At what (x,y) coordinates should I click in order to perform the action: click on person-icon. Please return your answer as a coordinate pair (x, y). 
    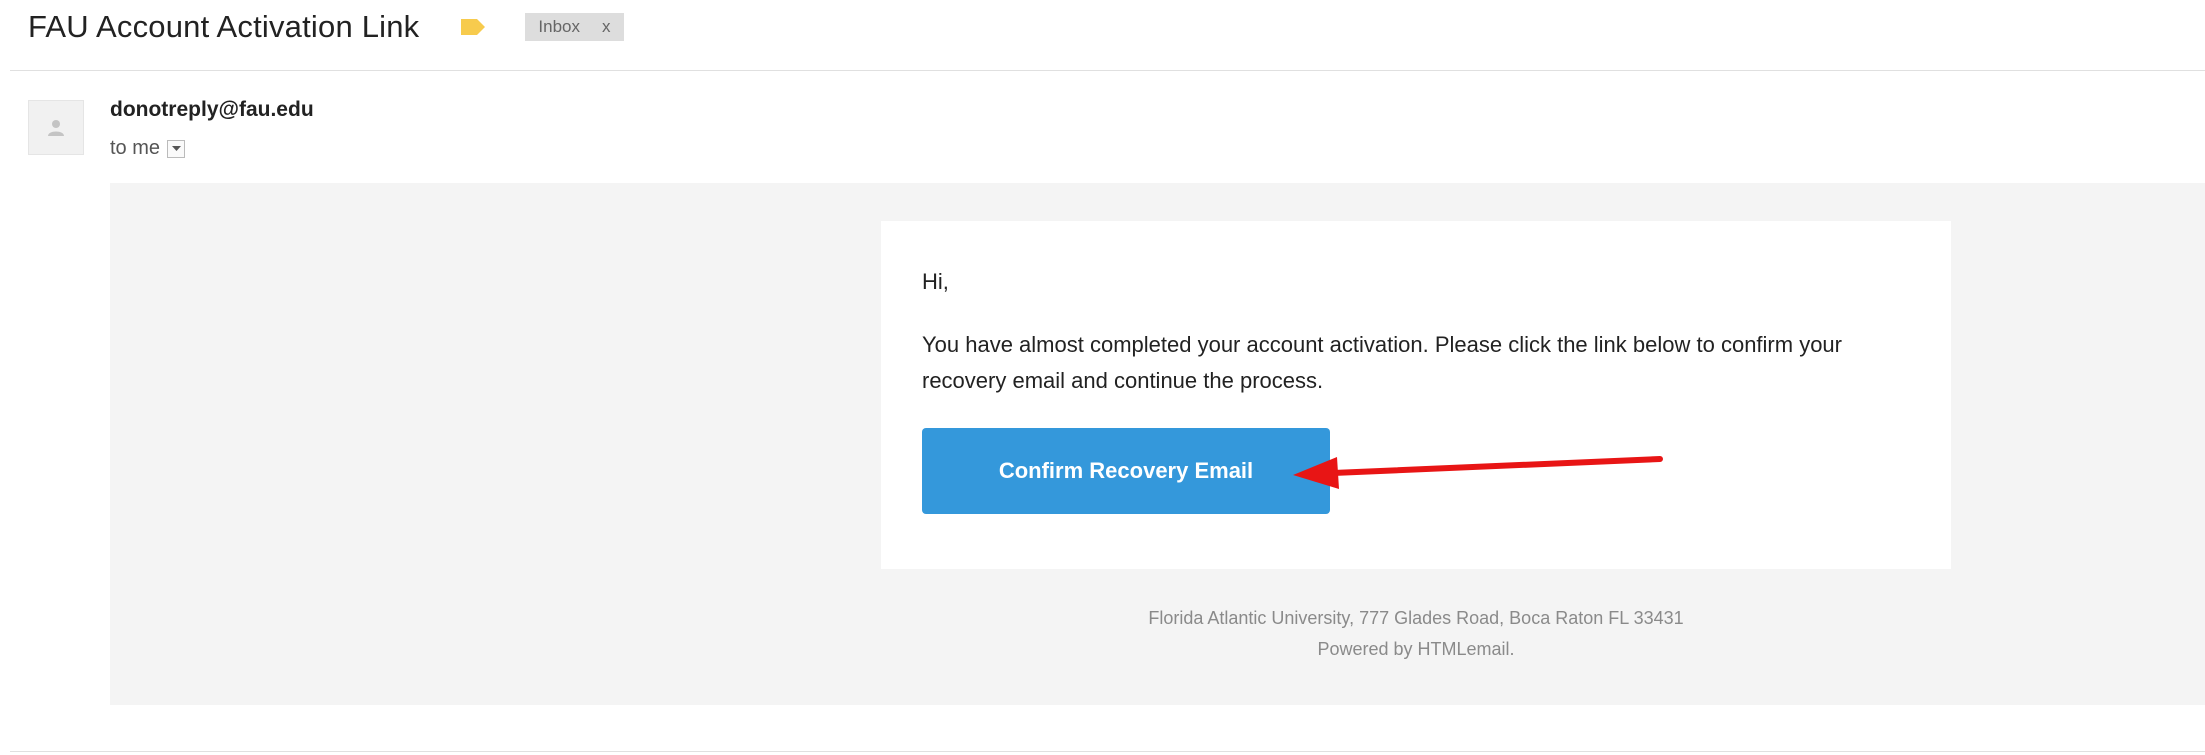
    Looking at the image, I should click on (56, 127).